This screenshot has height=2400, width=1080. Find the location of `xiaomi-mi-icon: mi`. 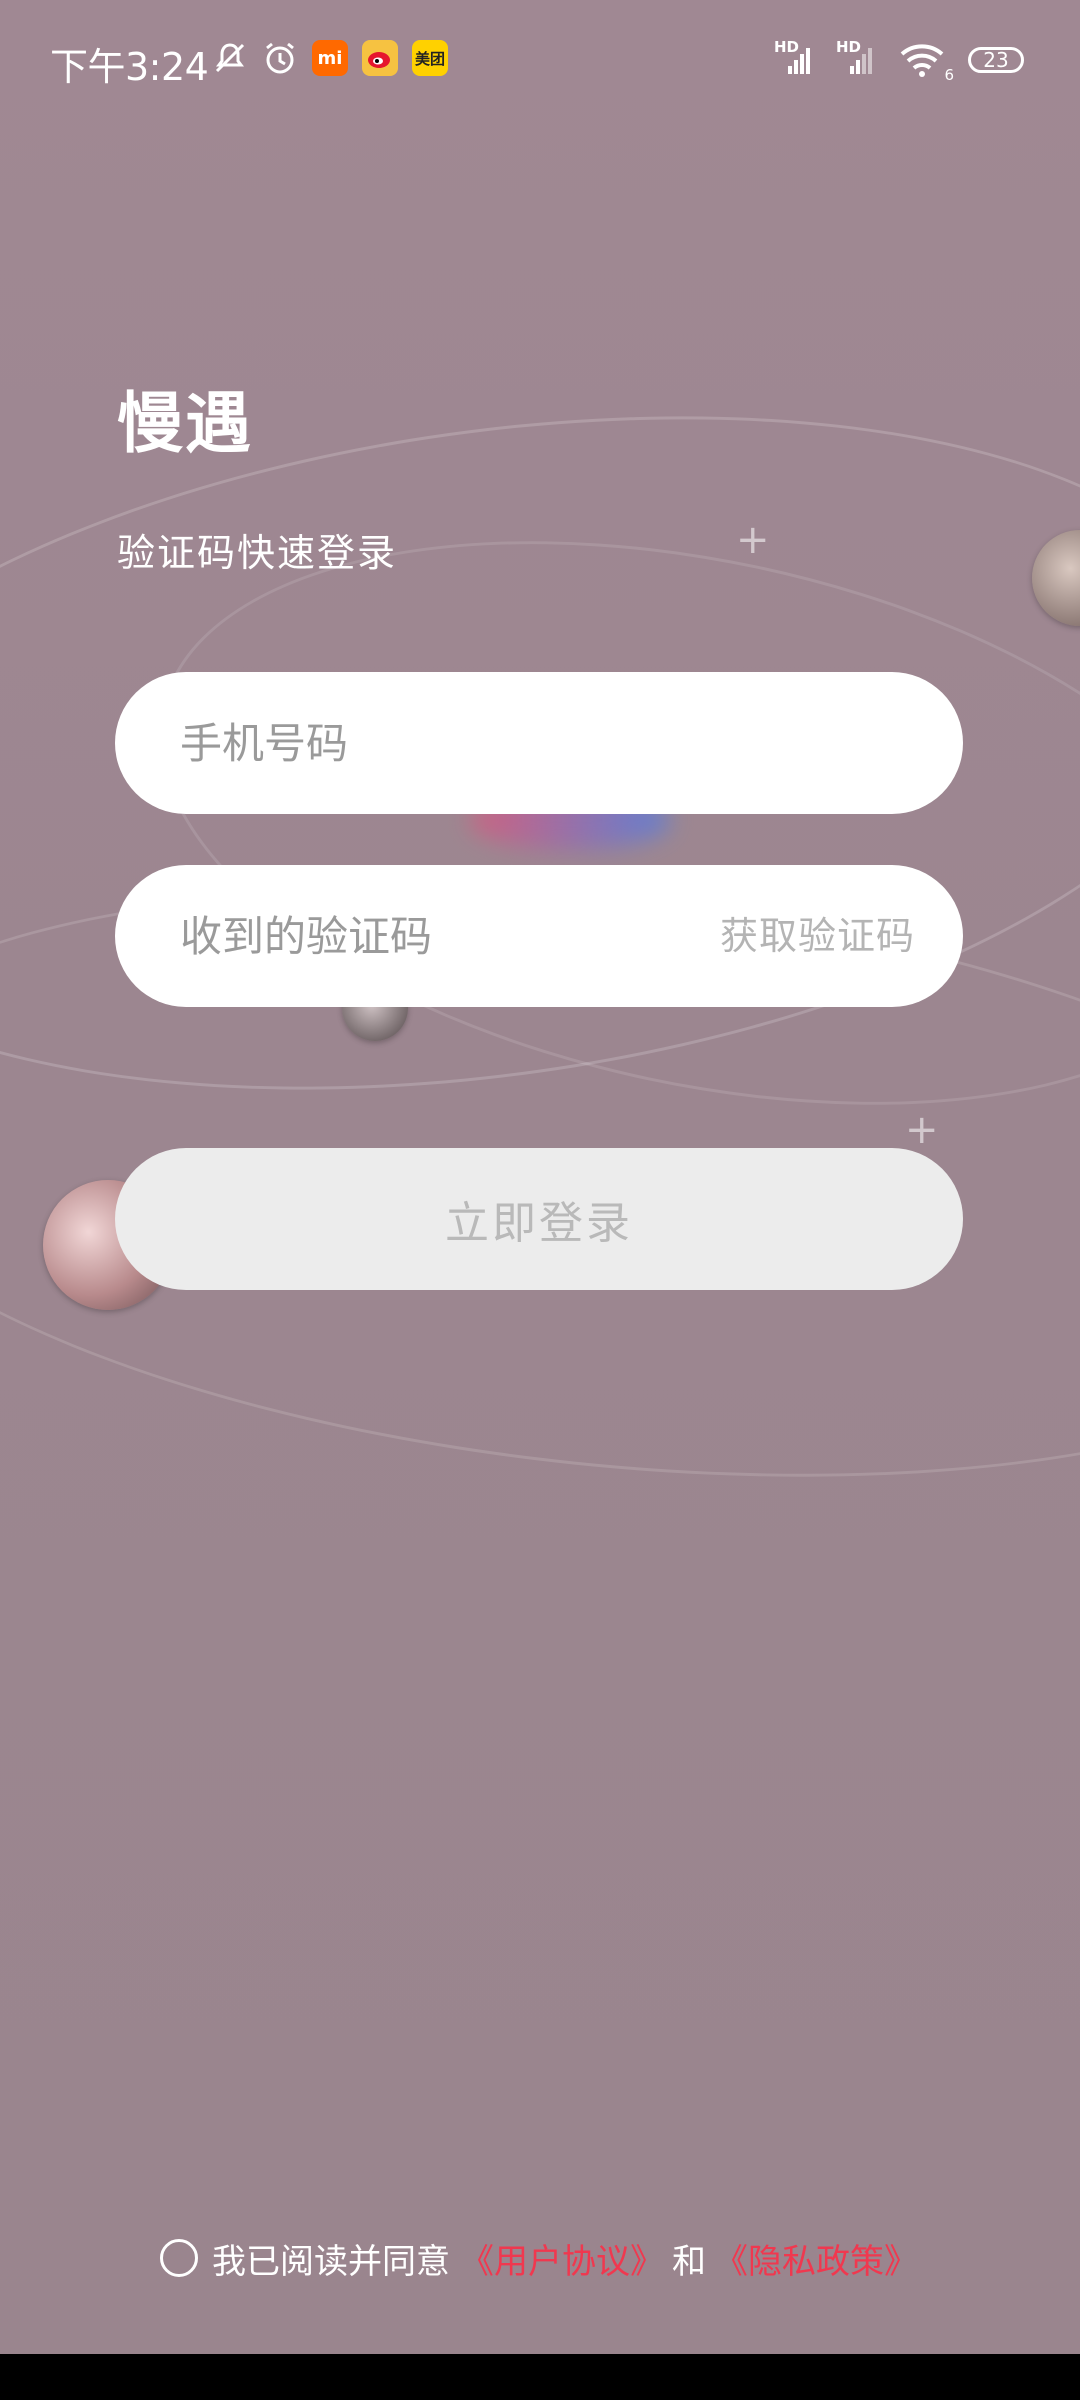

xiaomi-mi-icon: mi is located at coordinates (330, 58).